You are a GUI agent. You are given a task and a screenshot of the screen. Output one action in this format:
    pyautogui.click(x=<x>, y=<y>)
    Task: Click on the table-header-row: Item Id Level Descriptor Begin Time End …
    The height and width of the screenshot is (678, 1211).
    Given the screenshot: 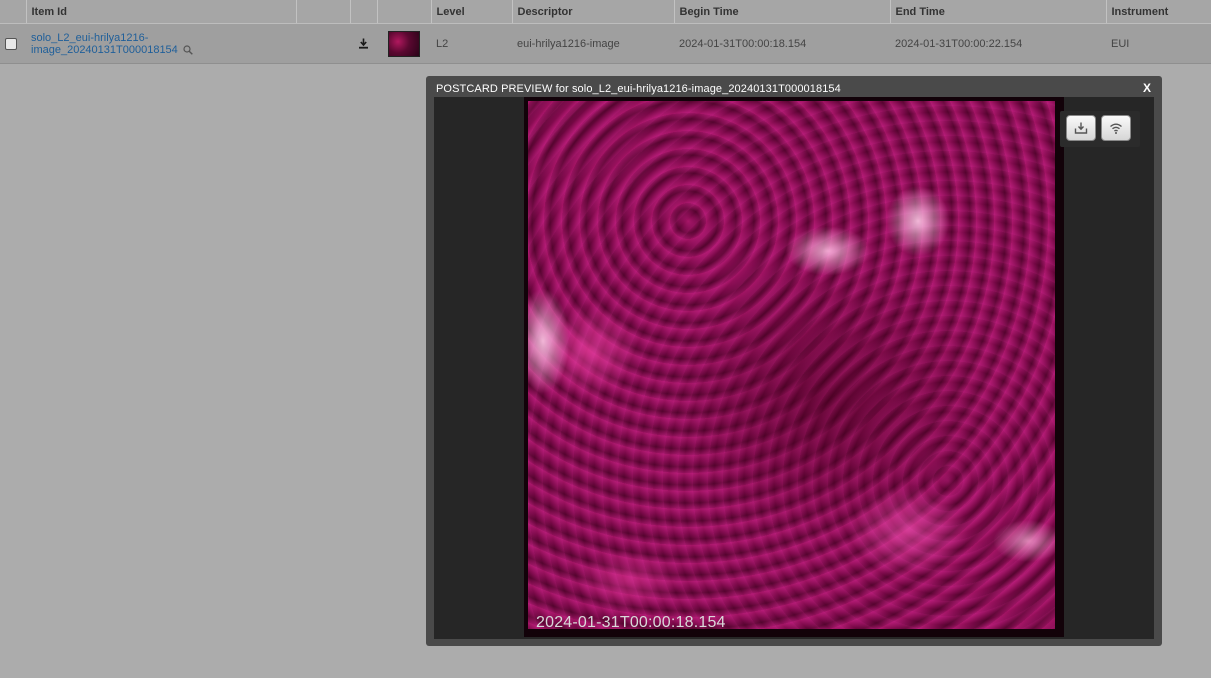 What is the action you would take?
    pyautogui.click(x=605, y=12)
    